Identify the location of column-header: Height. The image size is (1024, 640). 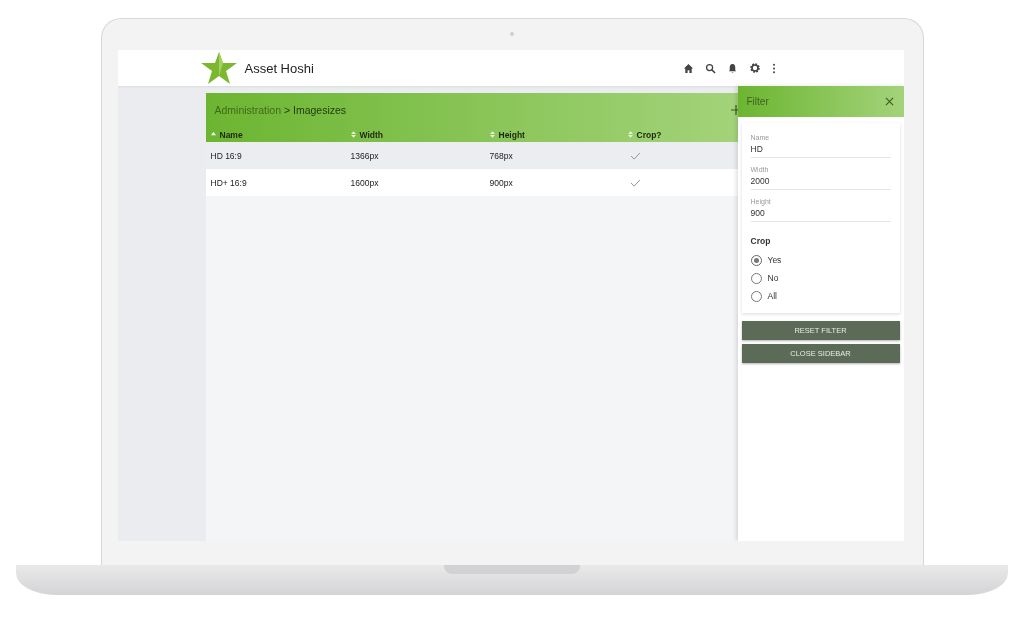
(511, 134).